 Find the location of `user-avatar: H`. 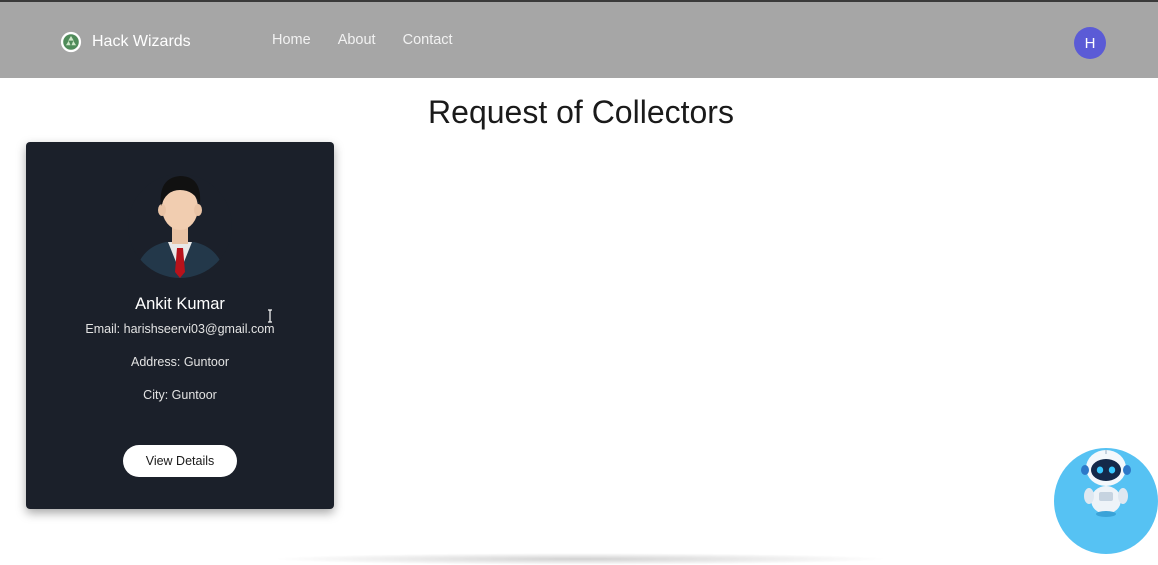

user-avatar: H is located at coordinates (1090, 43).